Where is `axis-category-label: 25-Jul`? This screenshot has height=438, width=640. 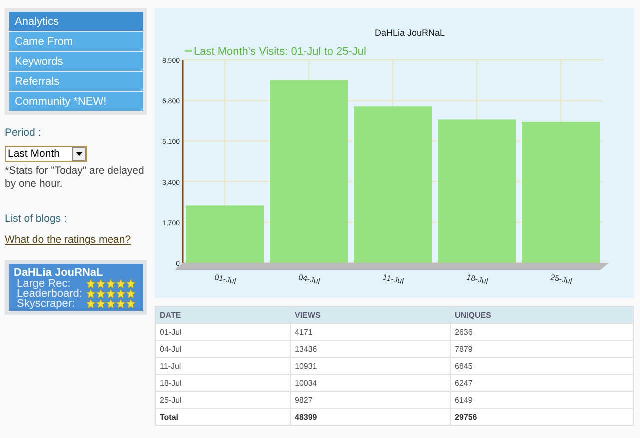
axis-category-label: 25-Jul is located at coordinates (562, 279).